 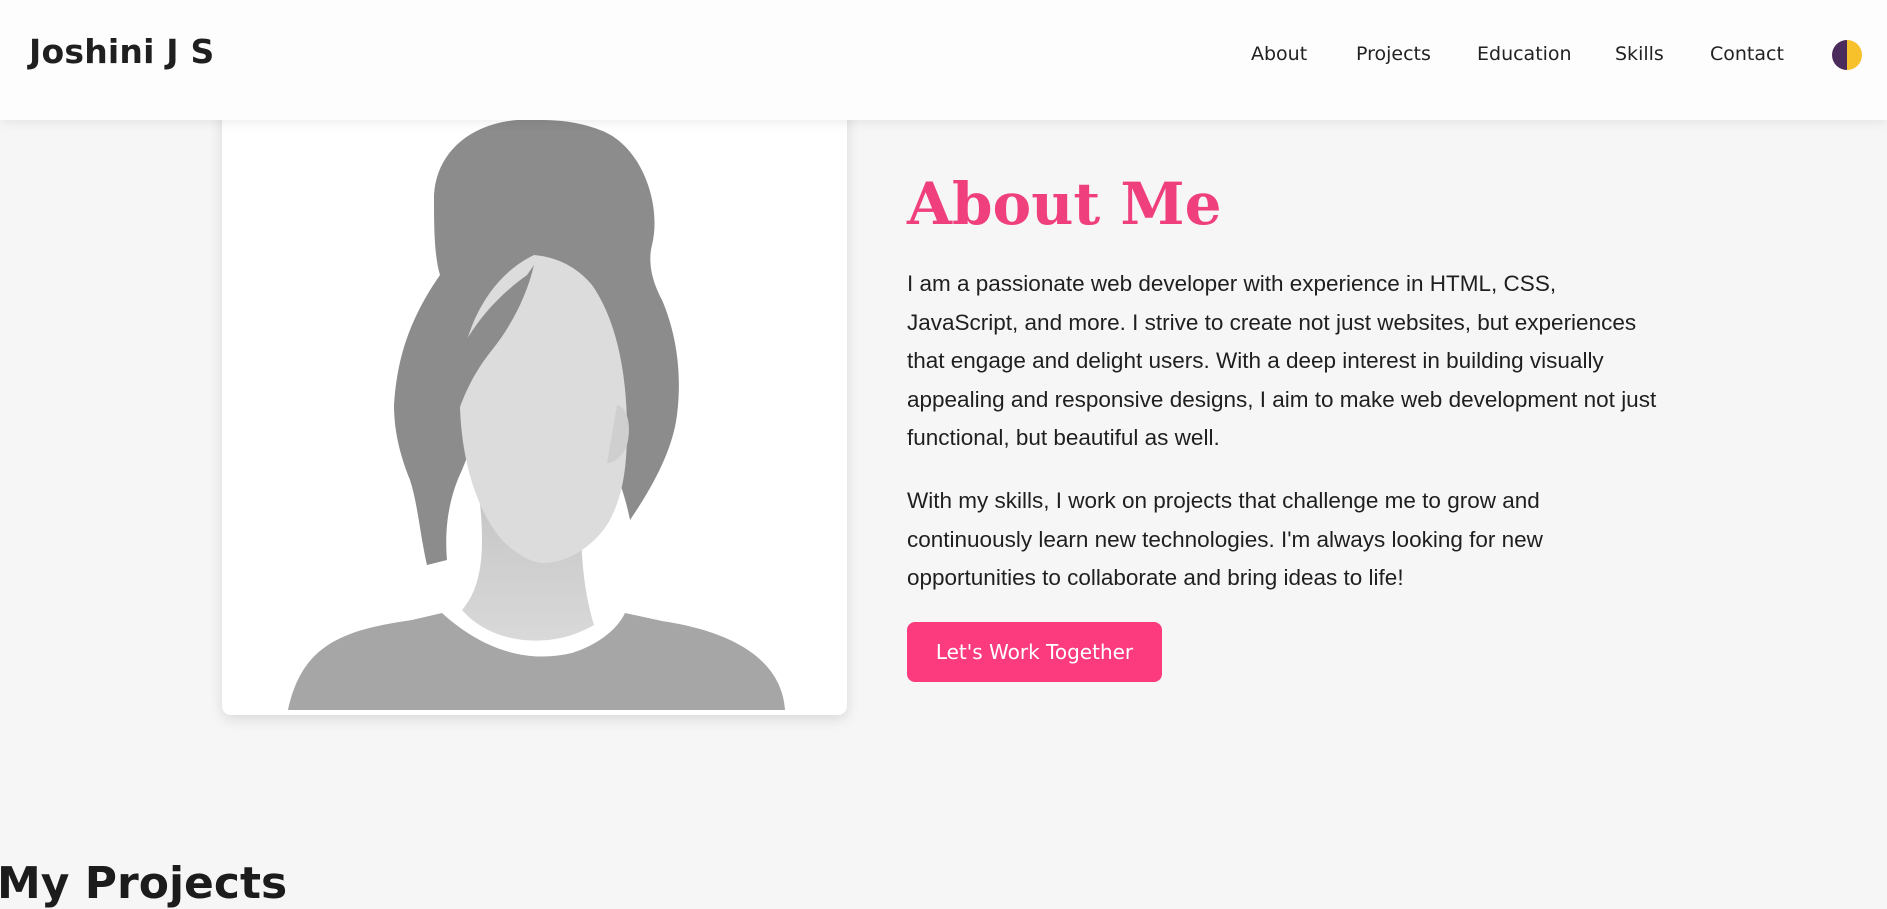 I want to click on lets-work-together-button: Let's Work Together, so click(x=1034, y=652).